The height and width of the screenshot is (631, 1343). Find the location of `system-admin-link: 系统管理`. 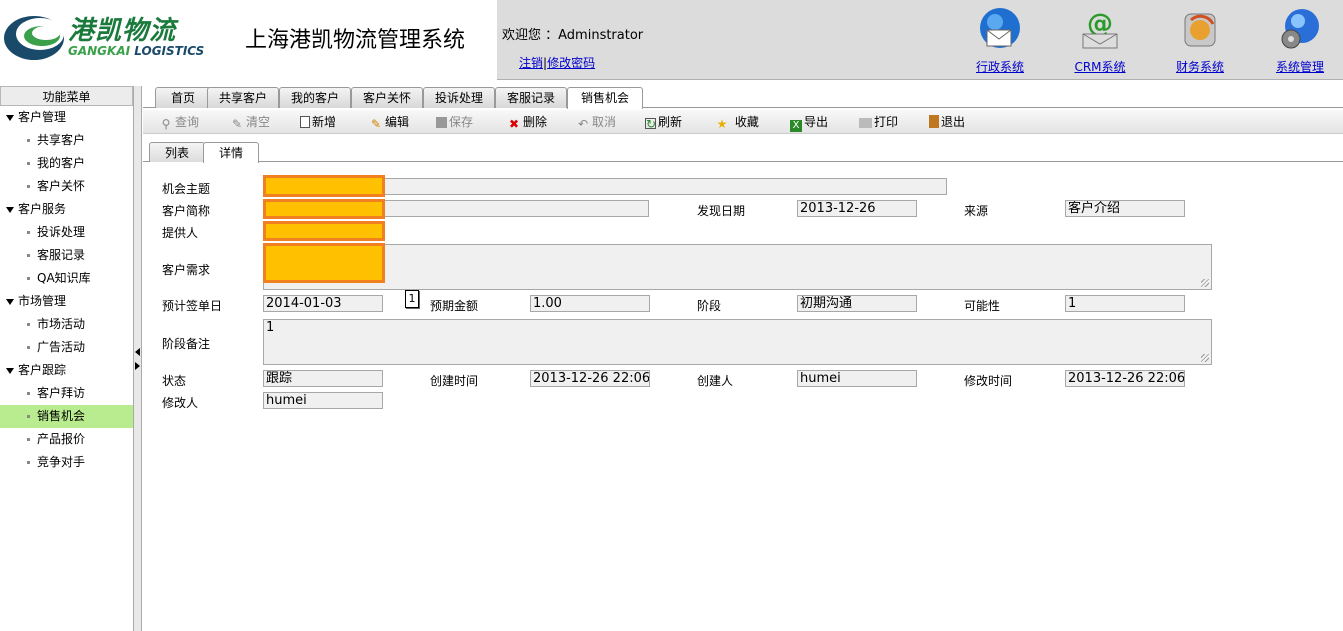

system-admin-link: 系统管理 is located at coordinates (1300, 40).